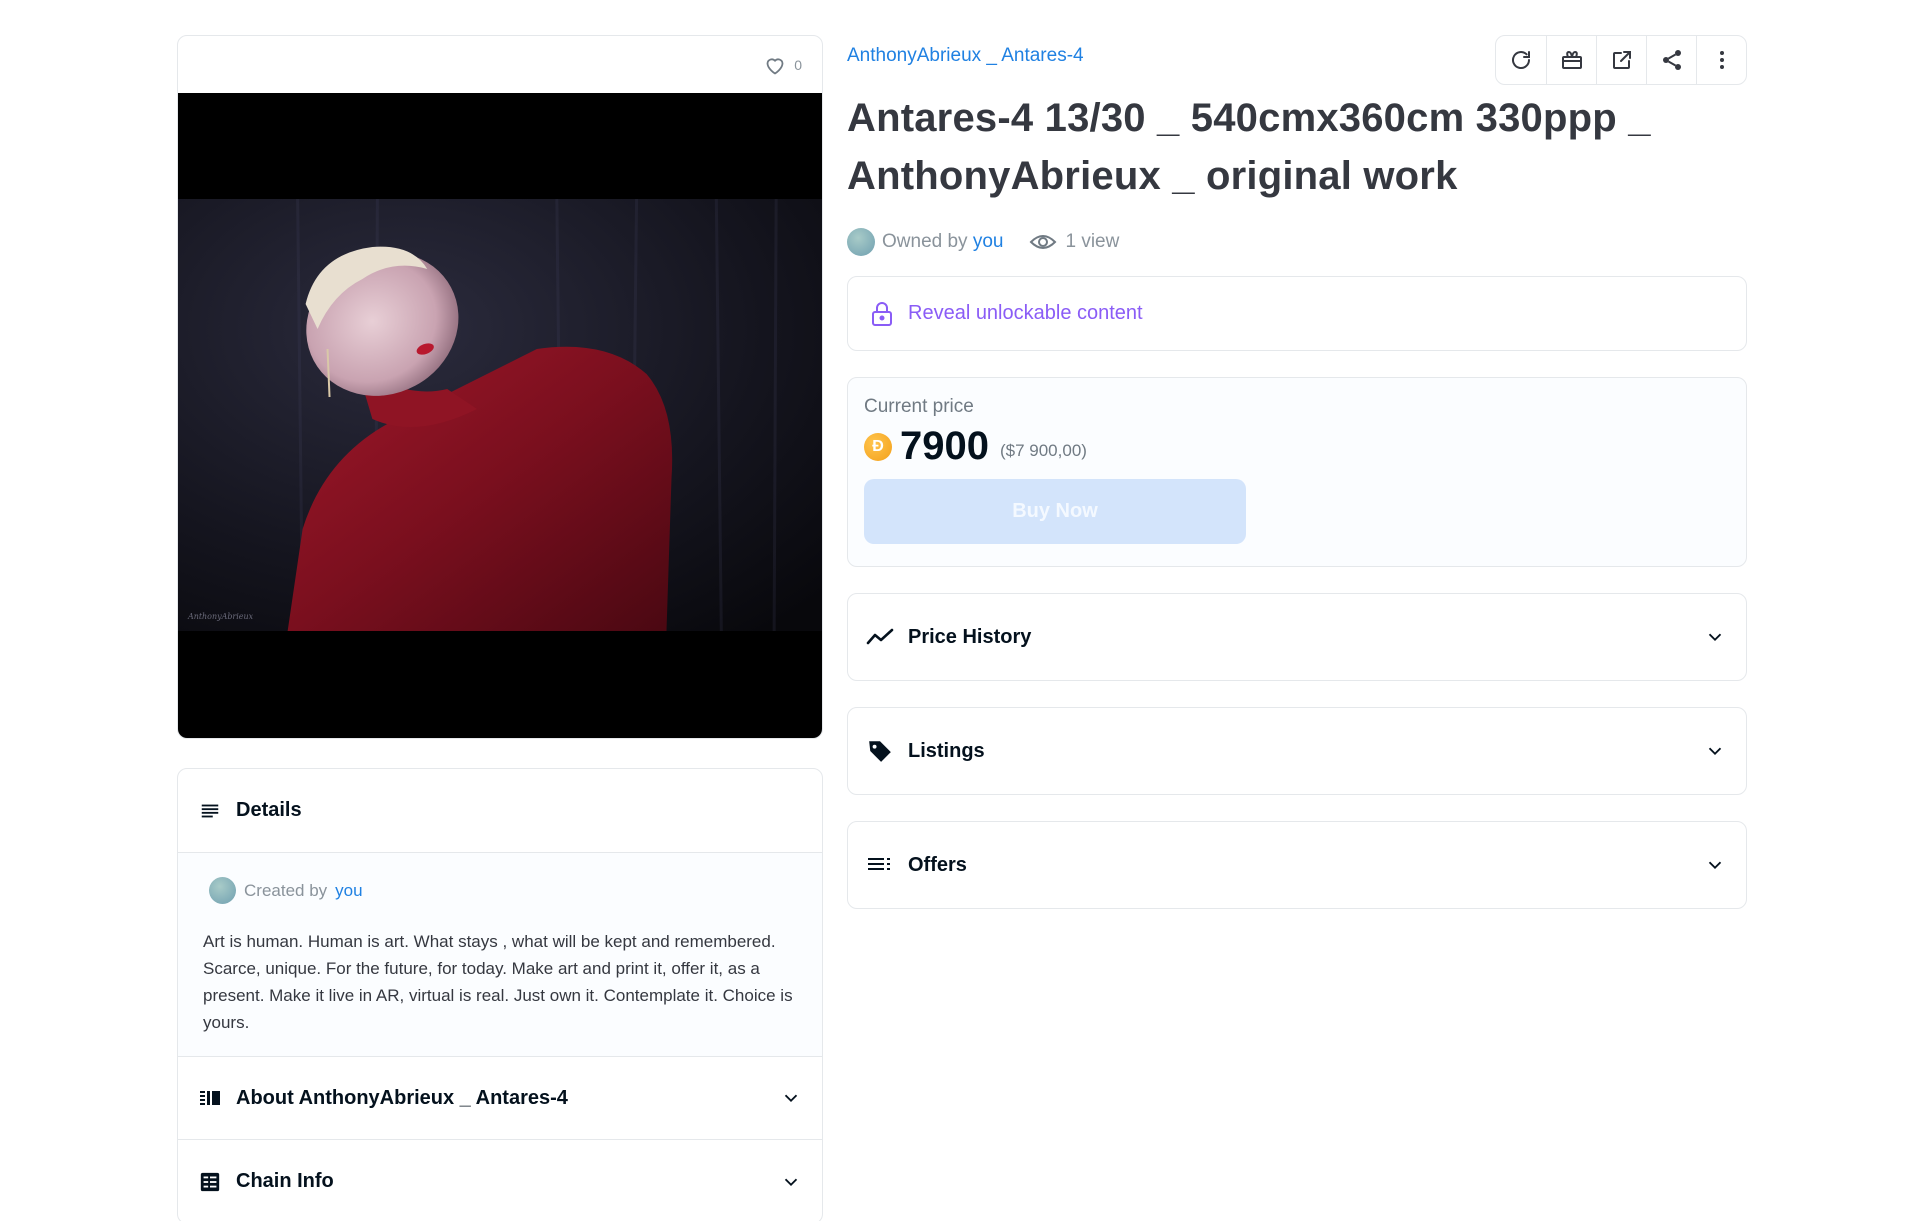 Image resolution: width=1920 pixels, height=1221 pixels. Describe the element at coordinates (210, 1098) in the screenshot. I see `book-icon` at that location.